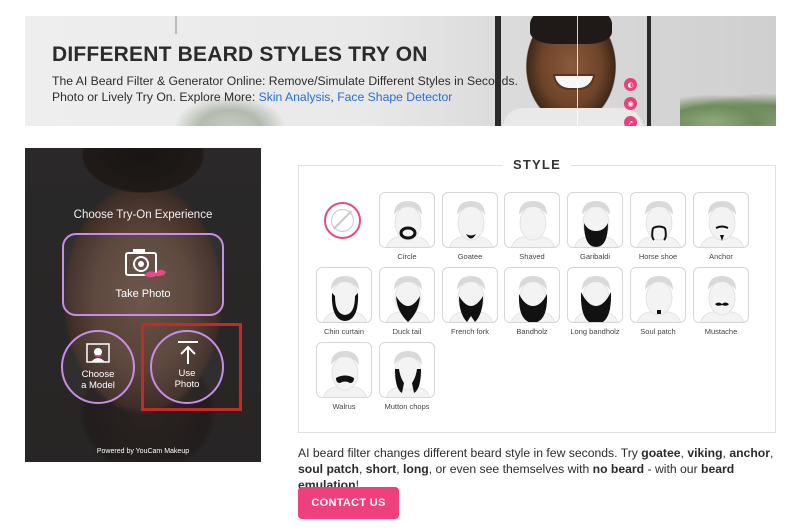  I want to click on desc-text: - with our, so click(673, 469).